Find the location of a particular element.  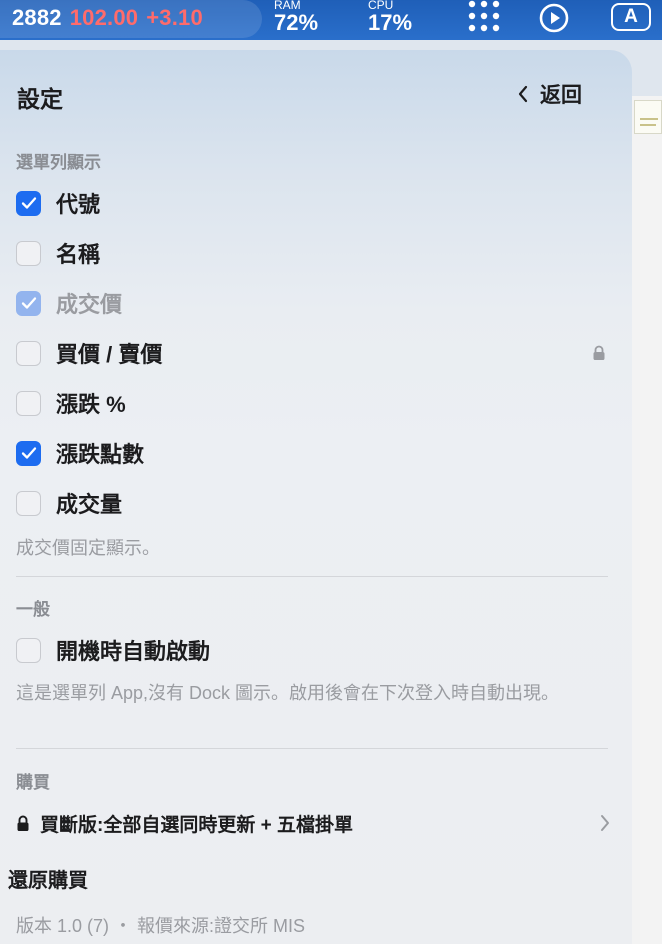

checkbox-price is located at coordinates (28, 303).